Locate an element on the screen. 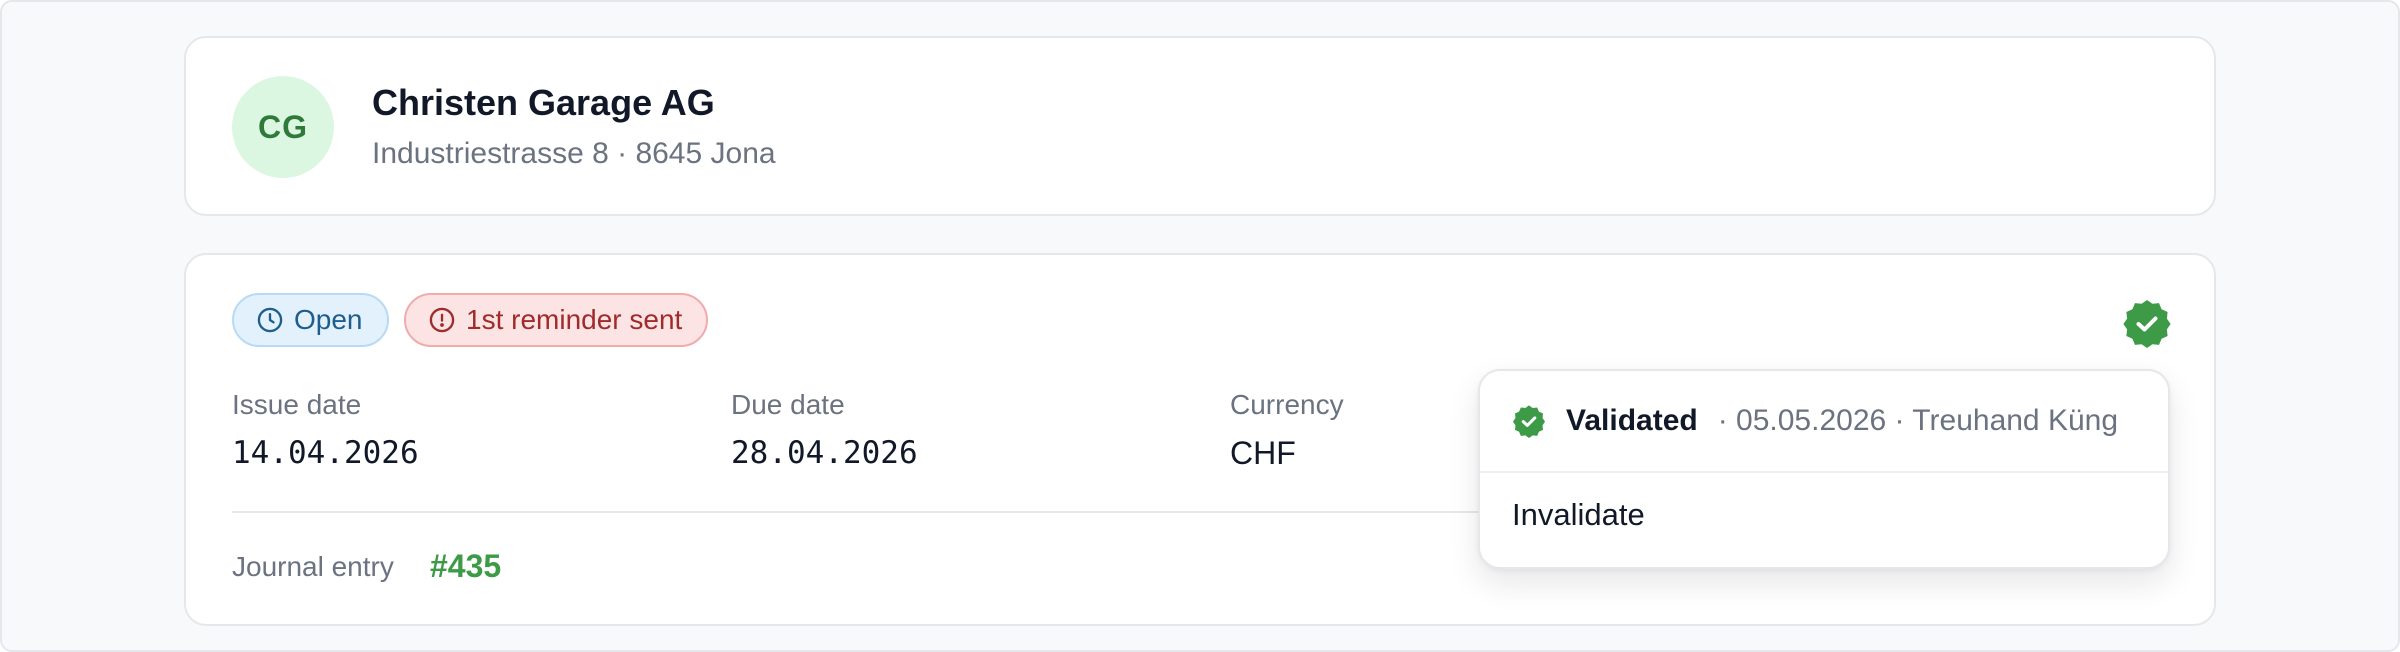 Image resolution: width=2400 pixels, height=652 pixels. validation-status-row: Validated · 05.05.2026 · Treuhand Küng is located at coordinates (1824, 421).